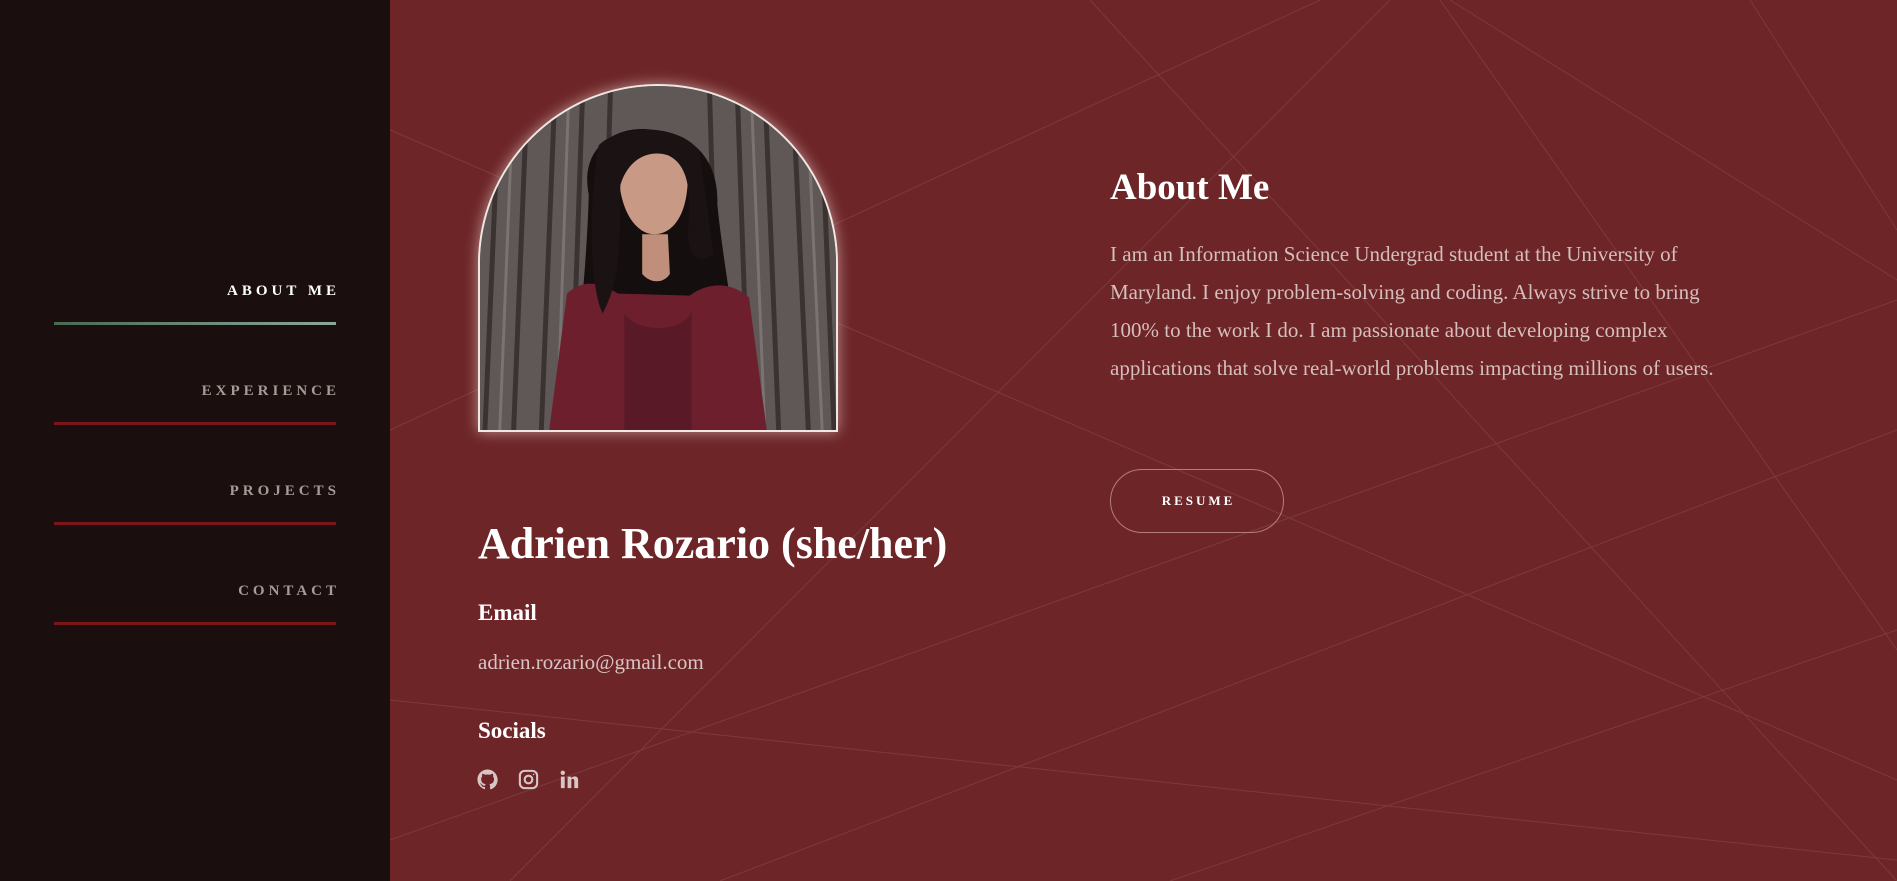 The height and width of the screenshot is (881, 1897). Describe the element at coordinates (195, 404) in the screenshot. I see `nav-item-experience: EXPERIENCE` at that location.